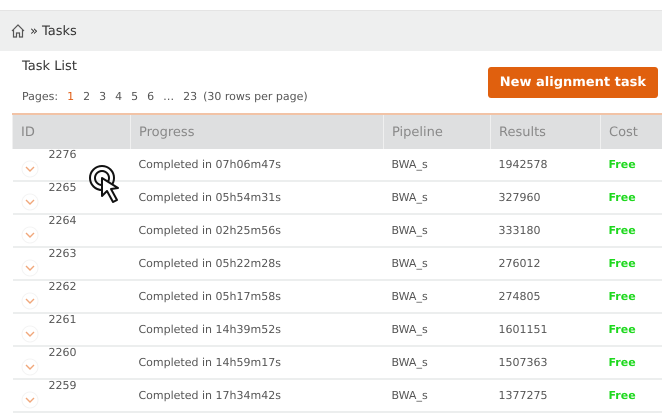 The height and width of the screenshot is (417, 662). What do you see at coordinates (190, 96) in the screenshot?
I see `page-link: 23` at bounding box center [190, 96].